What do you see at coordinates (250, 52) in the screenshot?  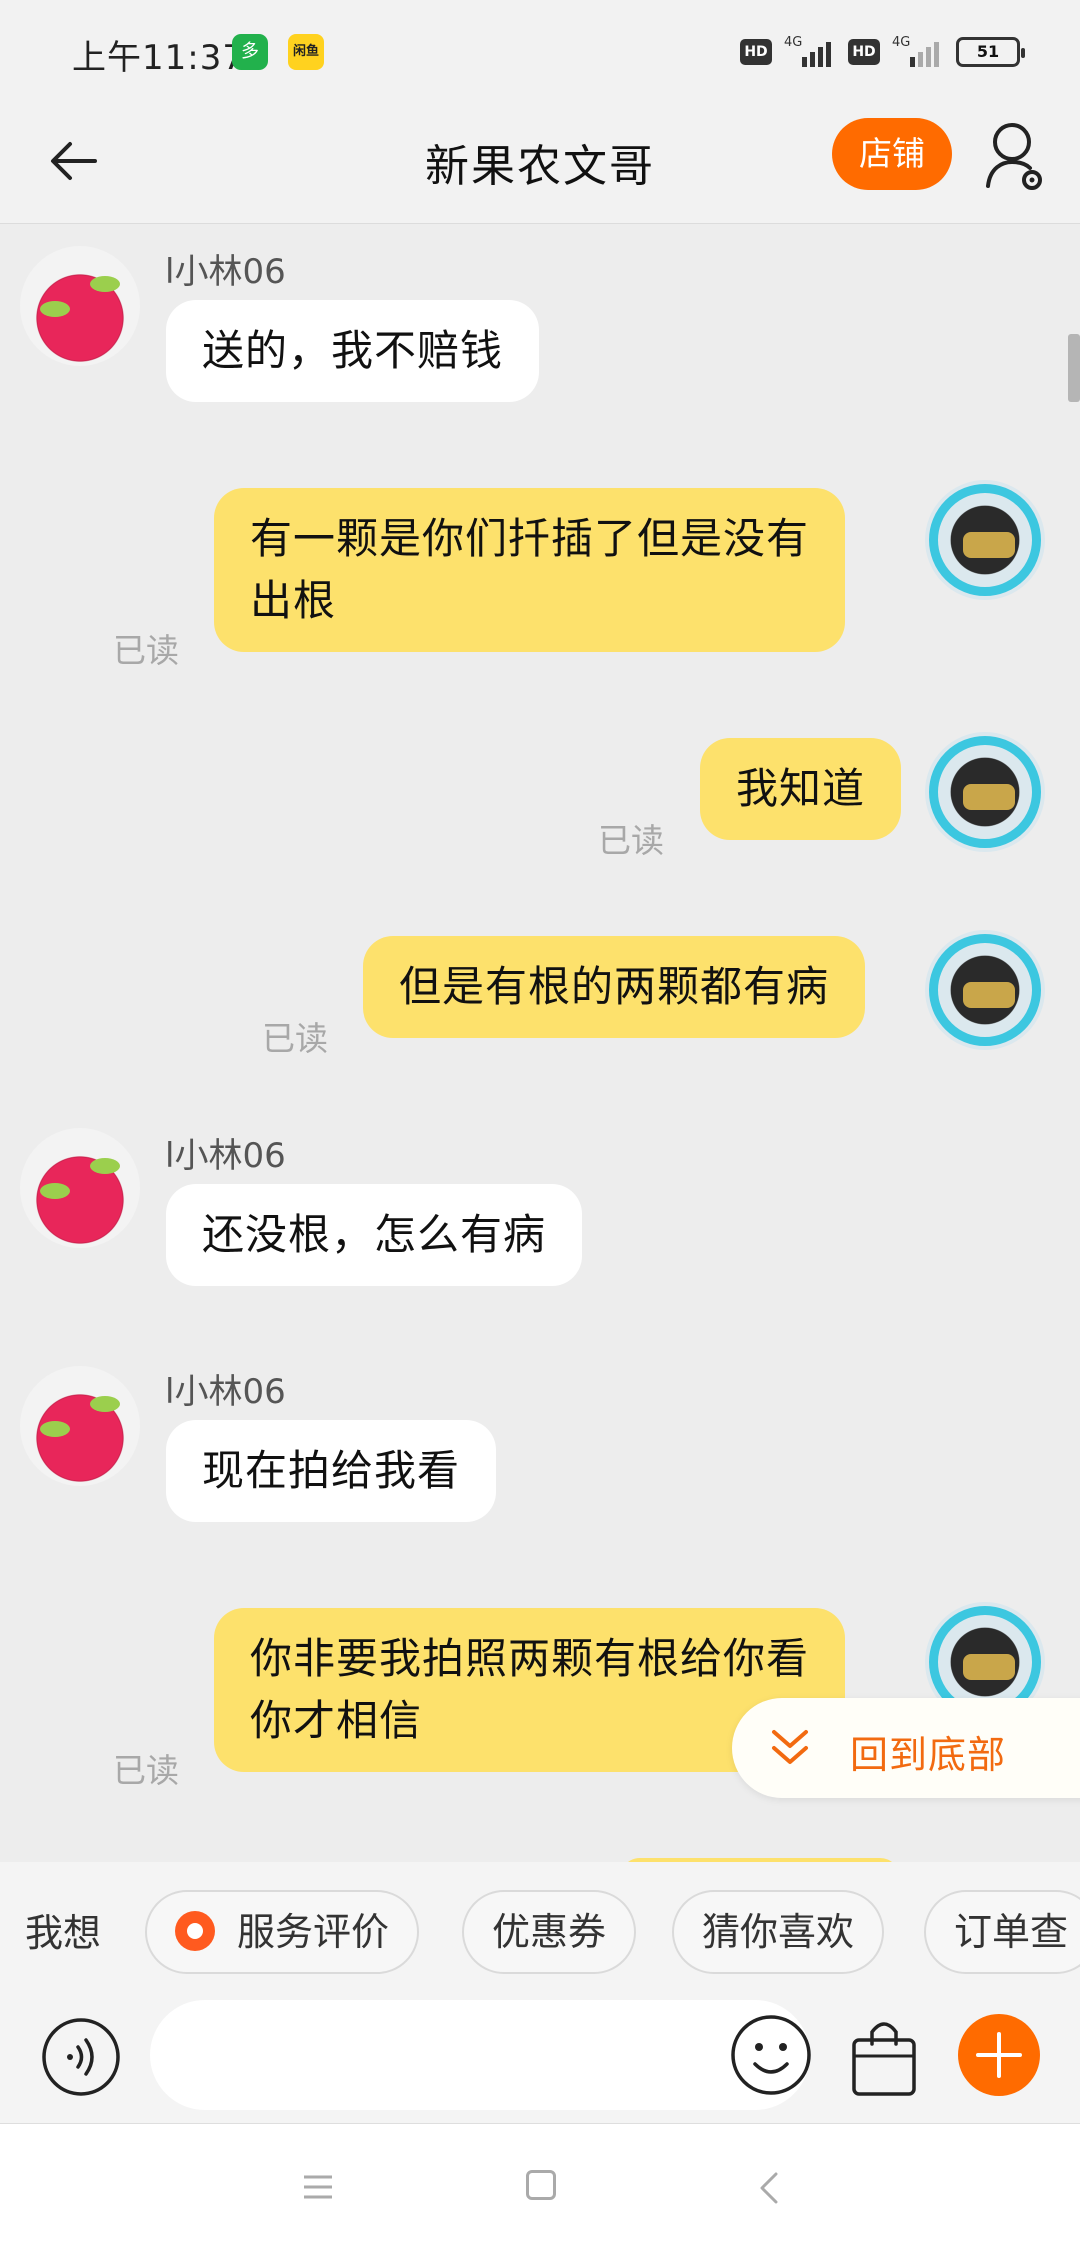 I see `app-notification-icon: 多` at bounding box center [250, 52].